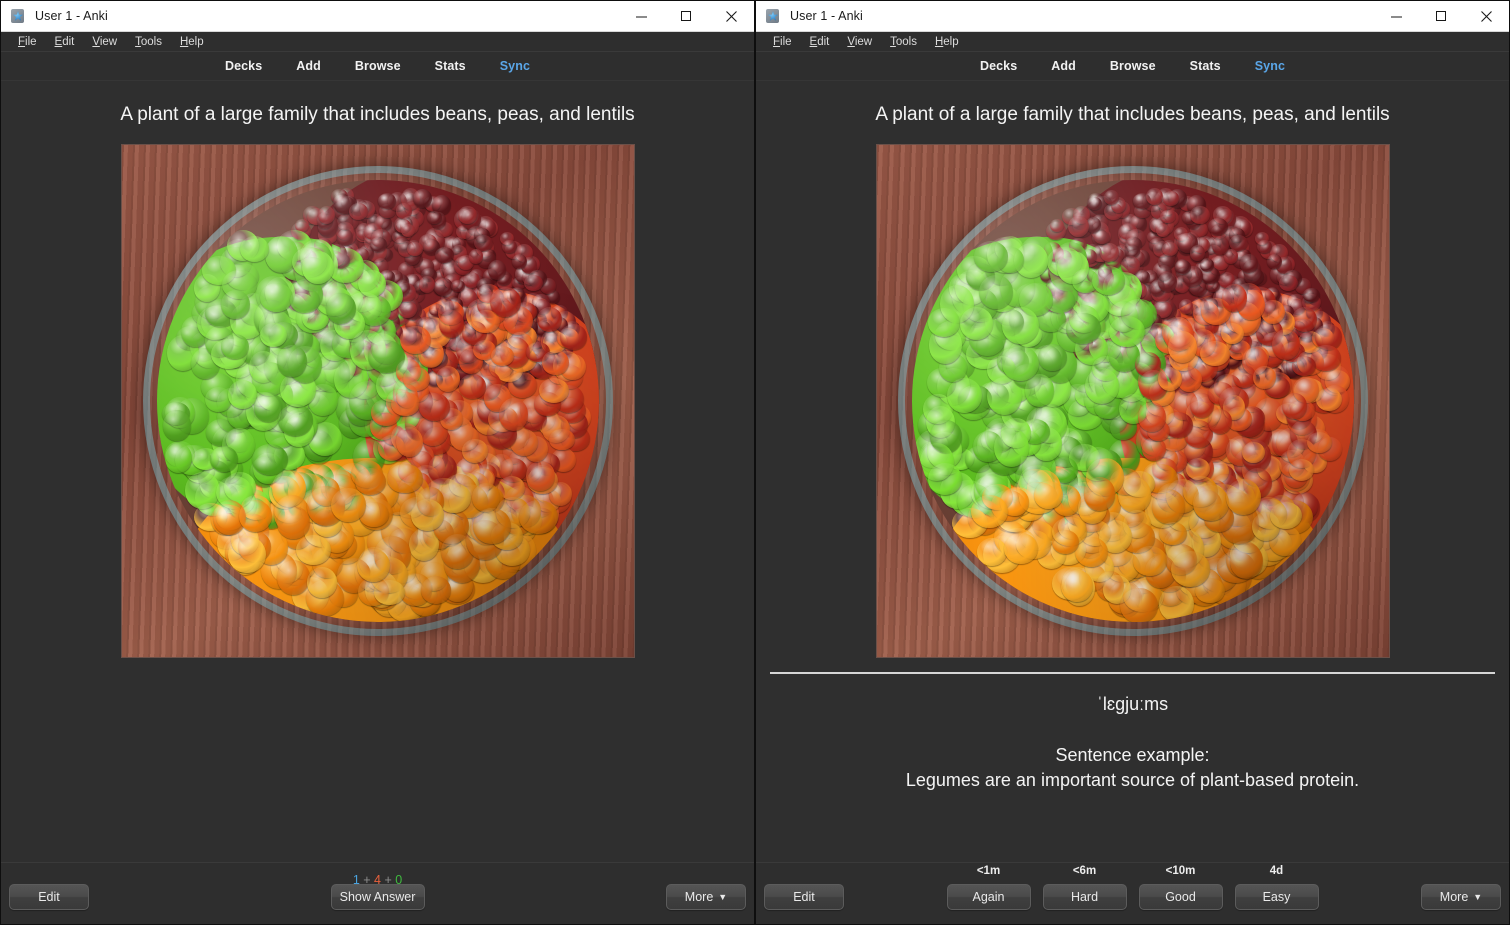 The image size is (1510, 925). What do you see at coordinates (1276, 871) in the screenshot?
I see `interval-easy: 4d` at bounding box center [1276, 871].